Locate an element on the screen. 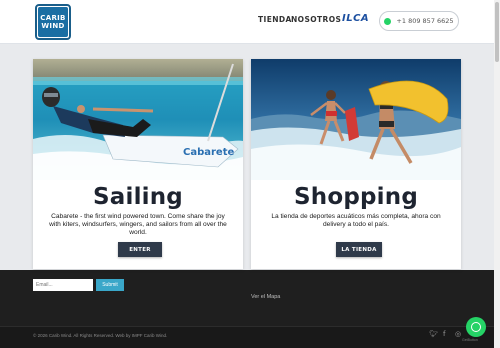 The image size is (500, 348). boat-text: Cabarete is located at coordinates (208, 152).